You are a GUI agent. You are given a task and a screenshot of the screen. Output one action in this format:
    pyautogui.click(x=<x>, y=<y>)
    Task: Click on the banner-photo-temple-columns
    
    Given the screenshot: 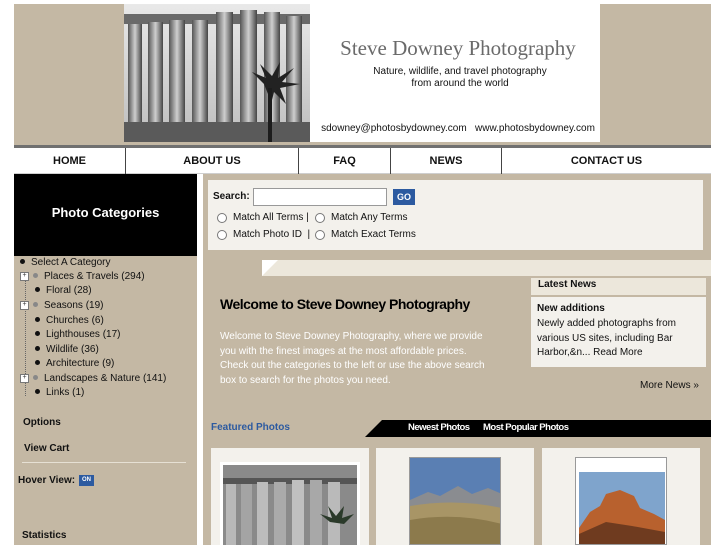 What is the action you would take?
    pyautogui.click(x=217, y=73)
    